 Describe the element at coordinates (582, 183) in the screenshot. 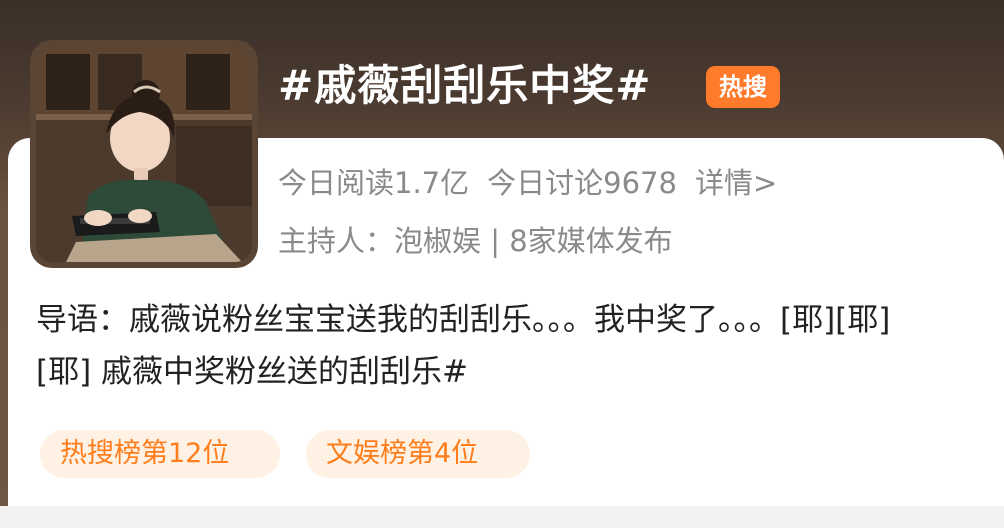

I see `discussion-count: 今日讨论9678` at that location.